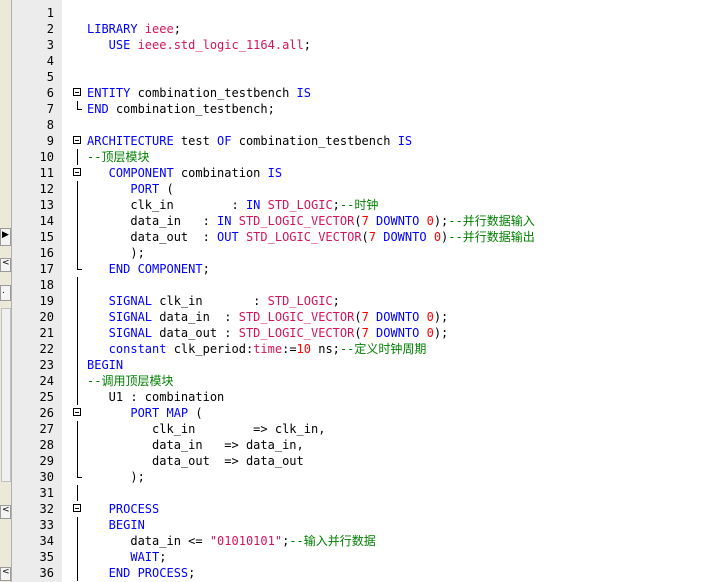  Describe the element at coordinates (363, 13) in the screenshot. I see `code-line: 1` at that location.